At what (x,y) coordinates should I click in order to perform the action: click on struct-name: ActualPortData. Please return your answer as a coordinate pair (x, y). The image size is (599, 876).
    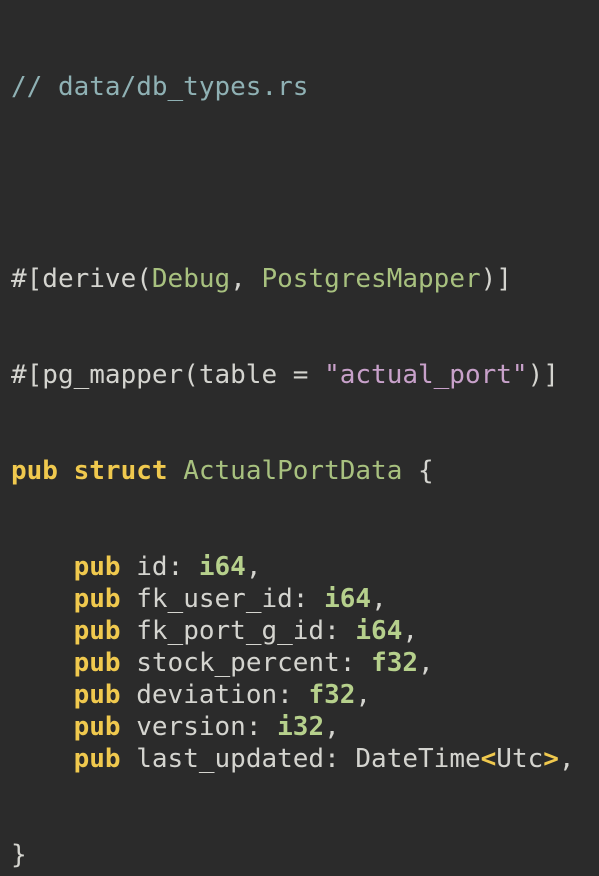
    Looking at the image, I should click on (293, 471).